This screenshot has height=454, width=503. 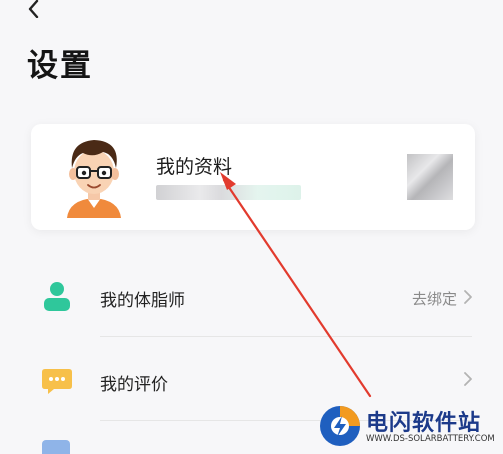 What do you see at coordinates (34, 9) in the screenshot?
I see `back-chevron-icon` at bounding box center [34, 9].